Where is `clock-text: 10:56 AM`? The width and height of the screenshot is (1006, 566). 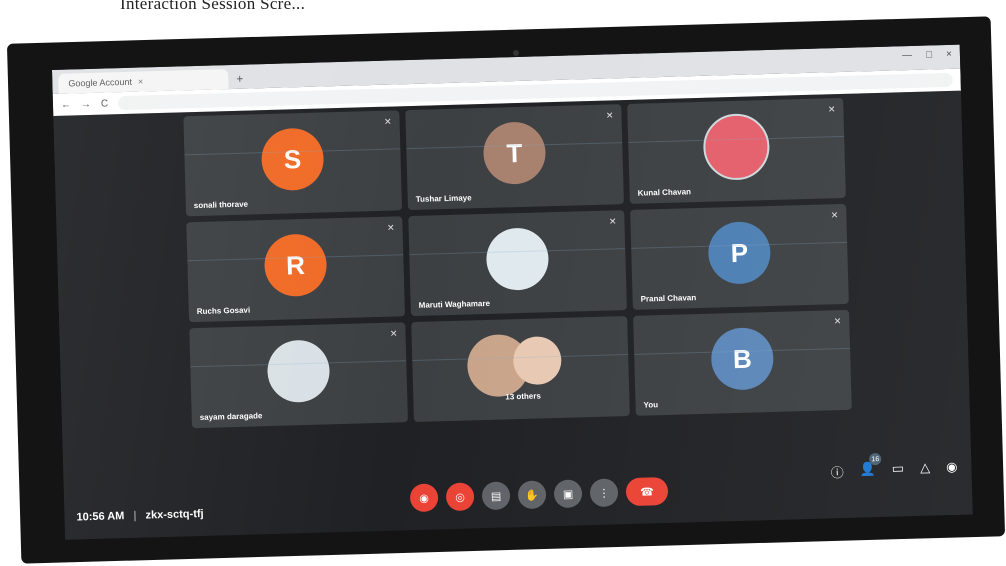
clock-text: 10:56 AM is located at coordinates (100, 517).